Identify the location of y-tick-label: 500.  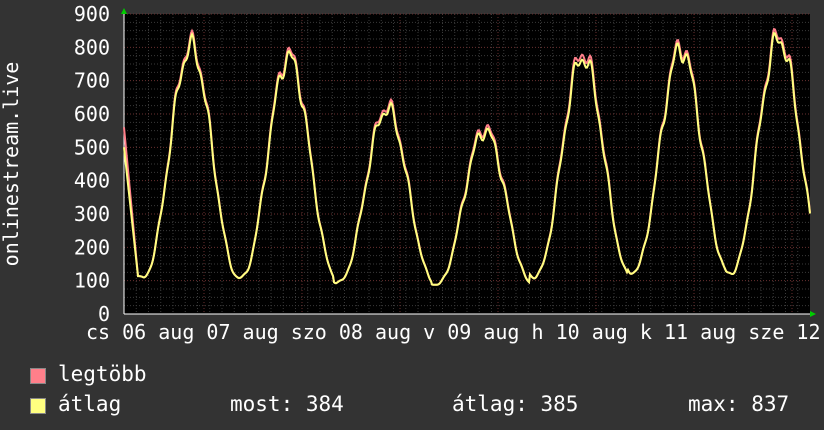
(92, 147).